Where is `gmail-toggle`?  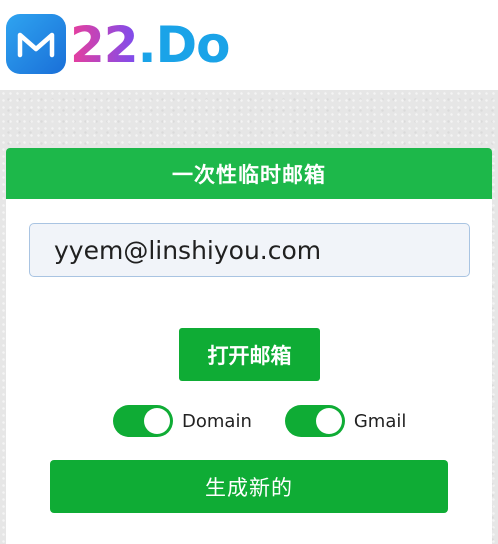
gmail-toggle is located at coordinates (314, 421).